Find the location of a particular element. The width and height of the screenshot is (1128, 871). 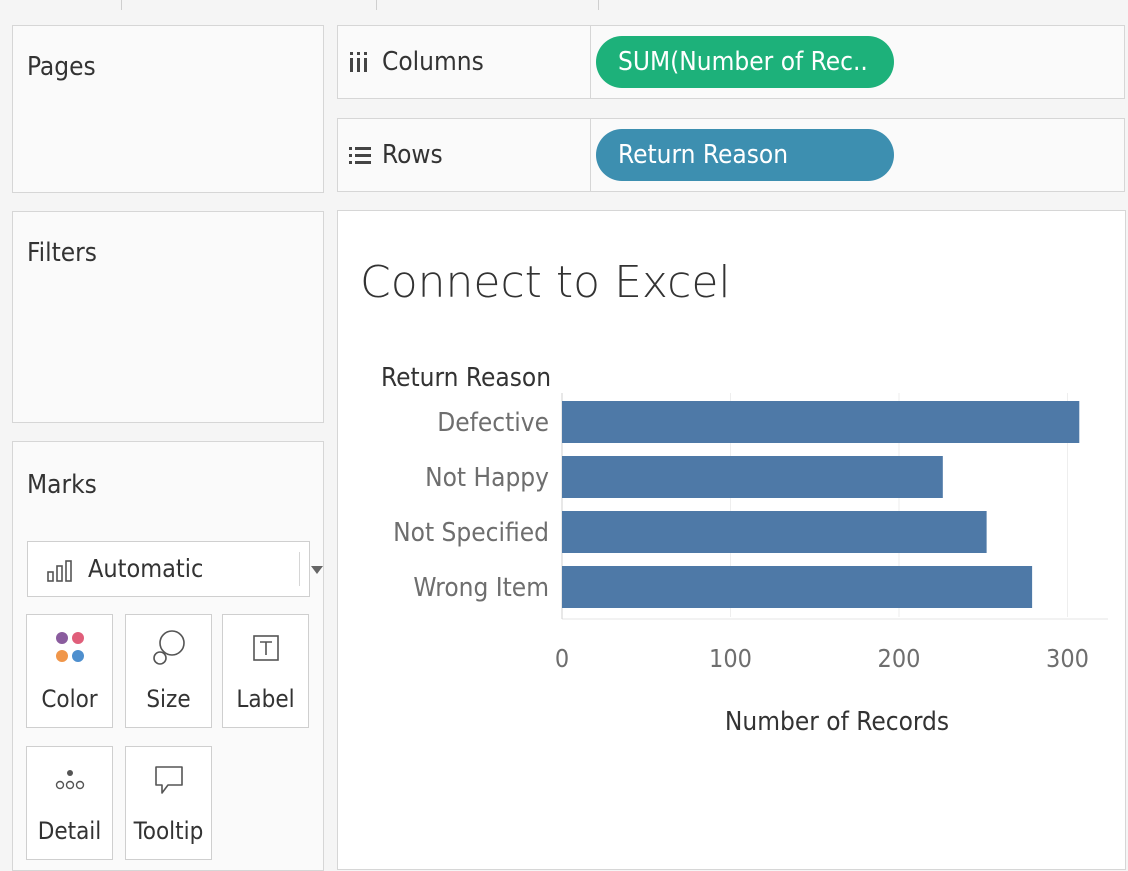

tooltip-icon is located at coordinates (168, 780).